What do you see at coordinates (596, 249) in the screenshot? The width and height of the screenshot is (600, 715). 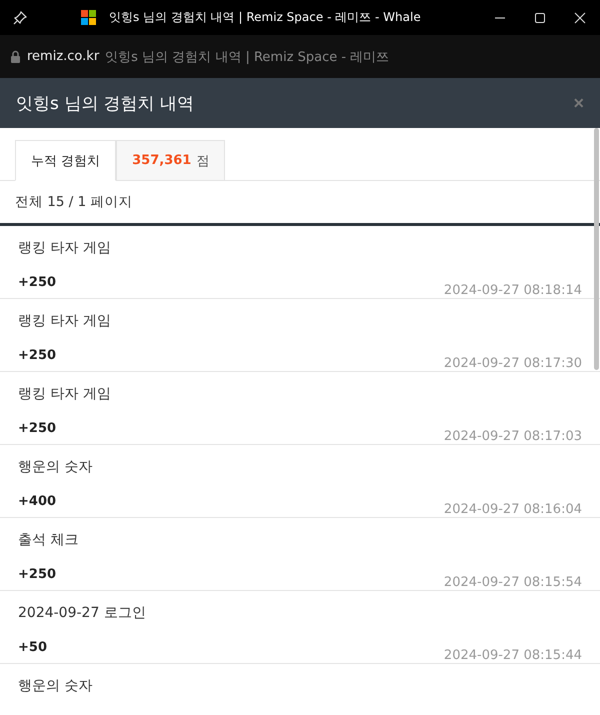 I see `scrollbar-thumb` at bounding box center [596, 249].